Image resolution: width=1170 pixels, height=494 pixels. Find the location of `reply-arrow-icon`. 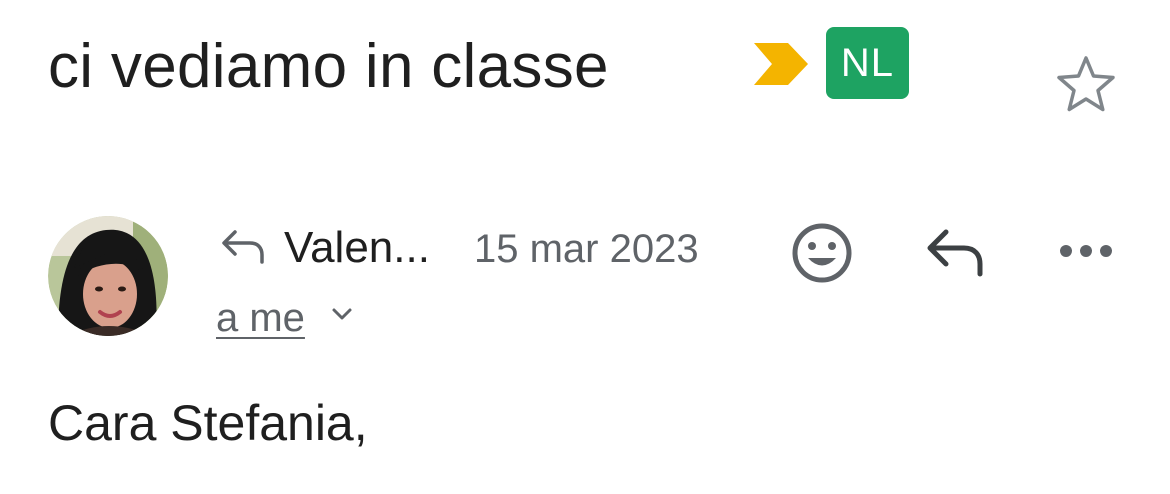

reply-arrow-icon is located at coordinates (243, 247).